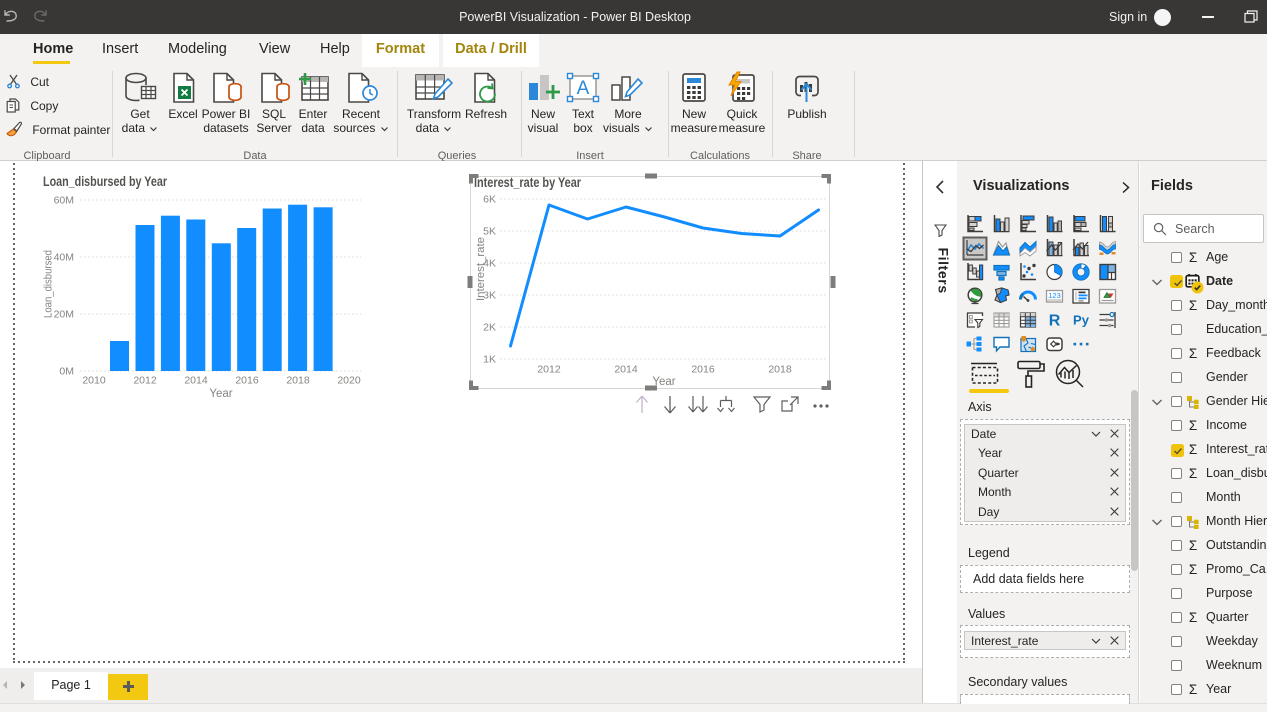  I want to click on svg-text: 2012, so click(145, 381).